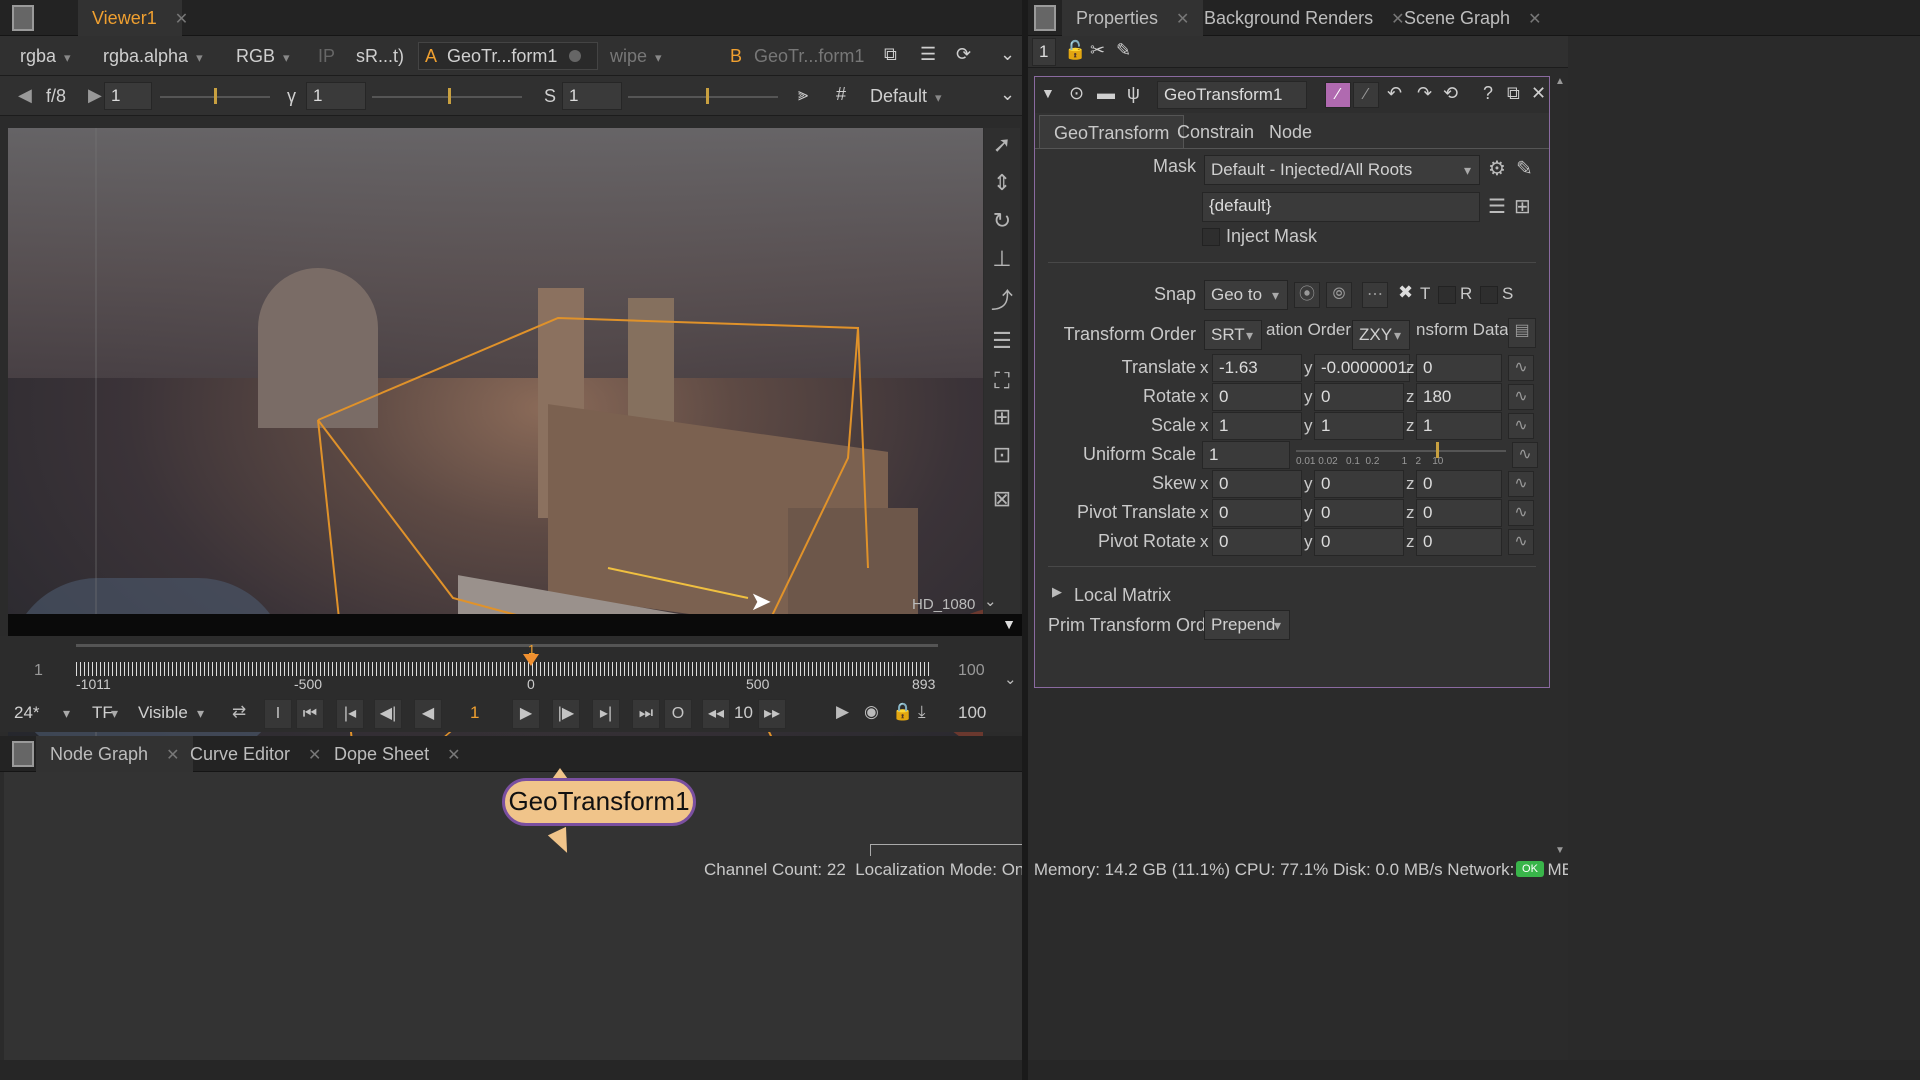 This screenshot has width=1920, height=1080. What do you see at coordinates (772, 714) in the screenshot?
I see `step-forward-button: ▸▸` at bounding box center [772, 714].